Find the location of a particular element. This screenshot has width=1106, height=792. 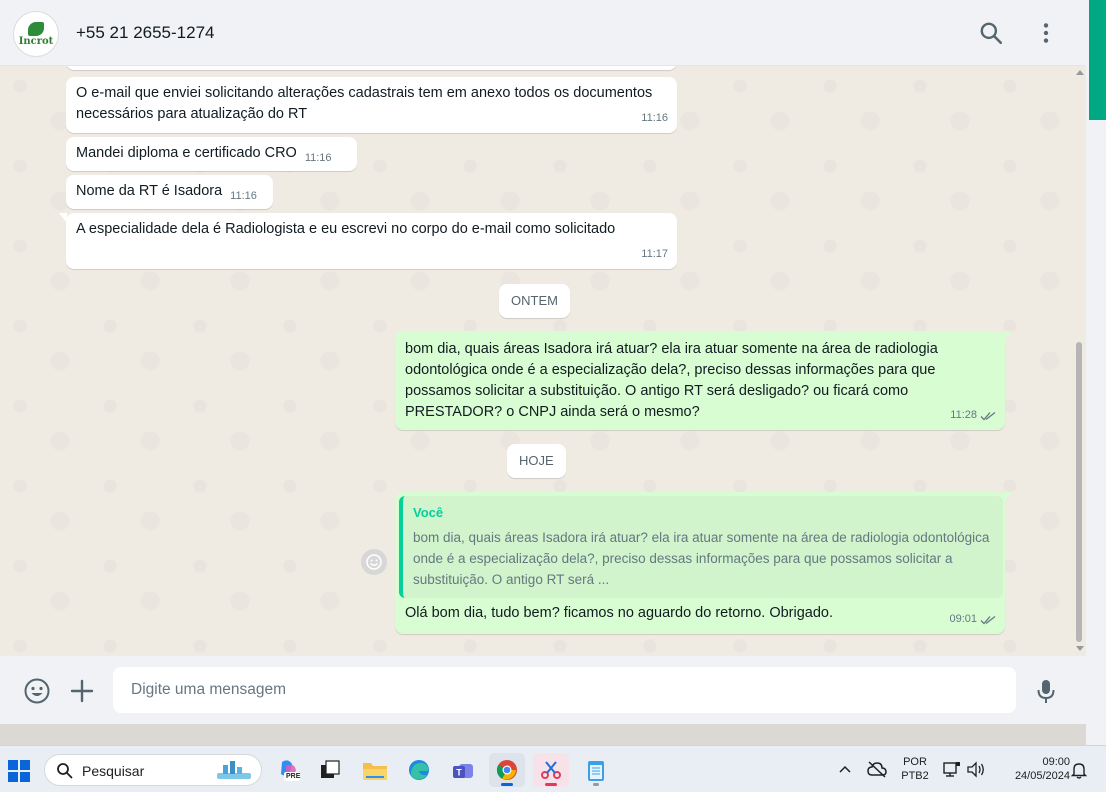

message-time-block: 09:01 is located at coordinates (972, 619).